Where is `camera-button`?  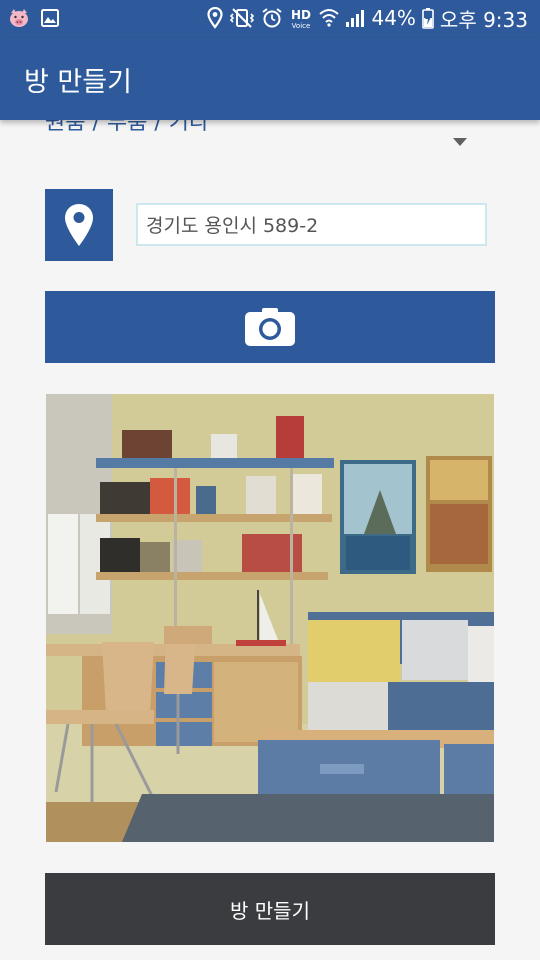
camera-button is located at coordinates (270, 327).